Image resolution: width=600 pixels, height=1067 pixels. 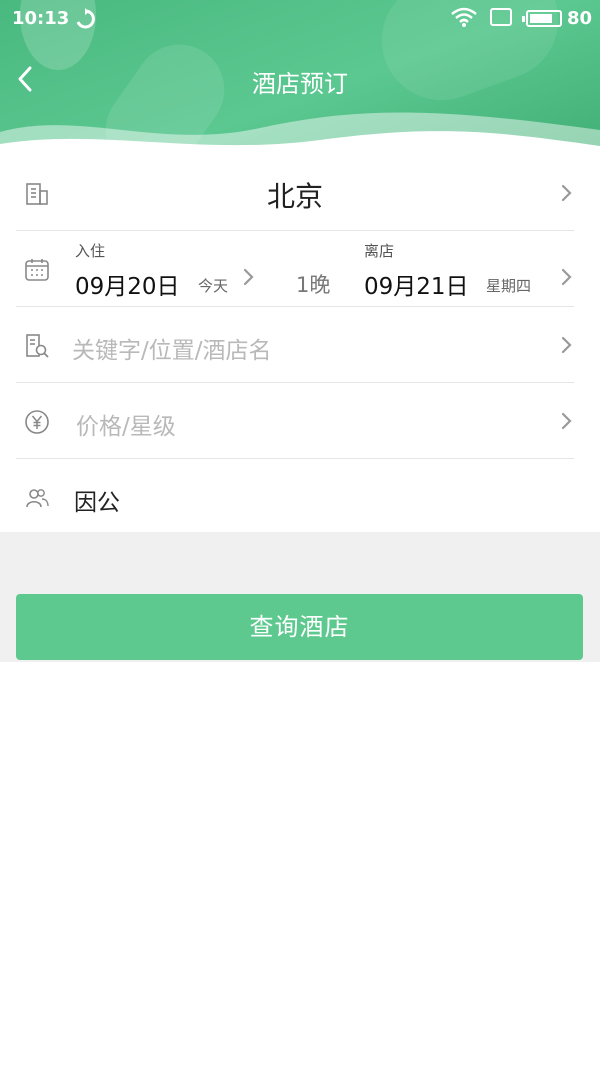 I want to click on search-hotel-button: 查询酒店, so click(x=299, y=627).